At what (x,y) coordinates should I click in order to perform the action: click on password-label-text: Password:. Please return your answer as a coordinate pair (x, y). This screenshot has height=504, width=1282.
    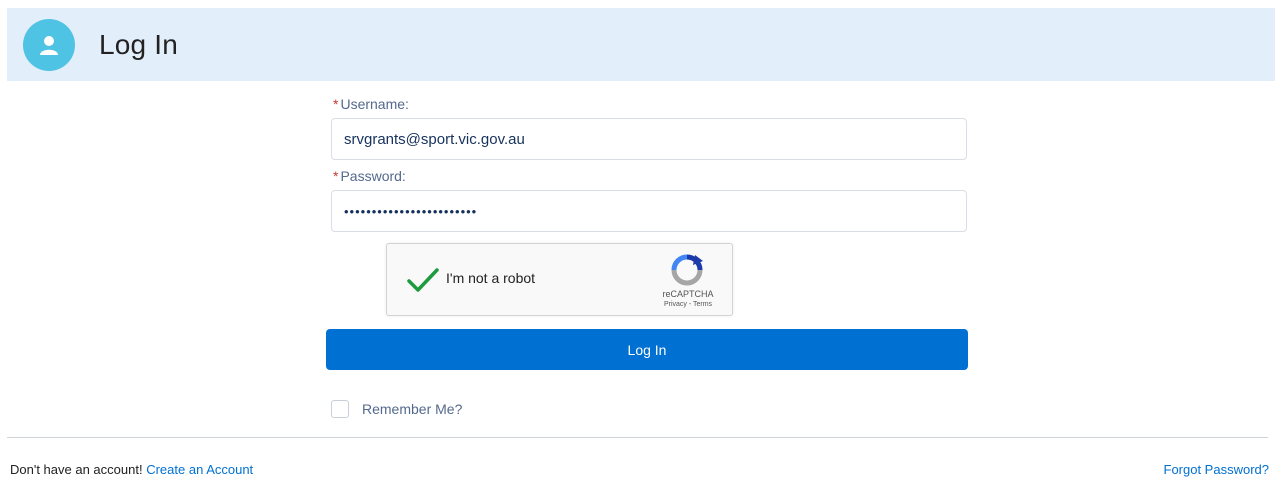
    Looking at the image, I should click on (373, 176).